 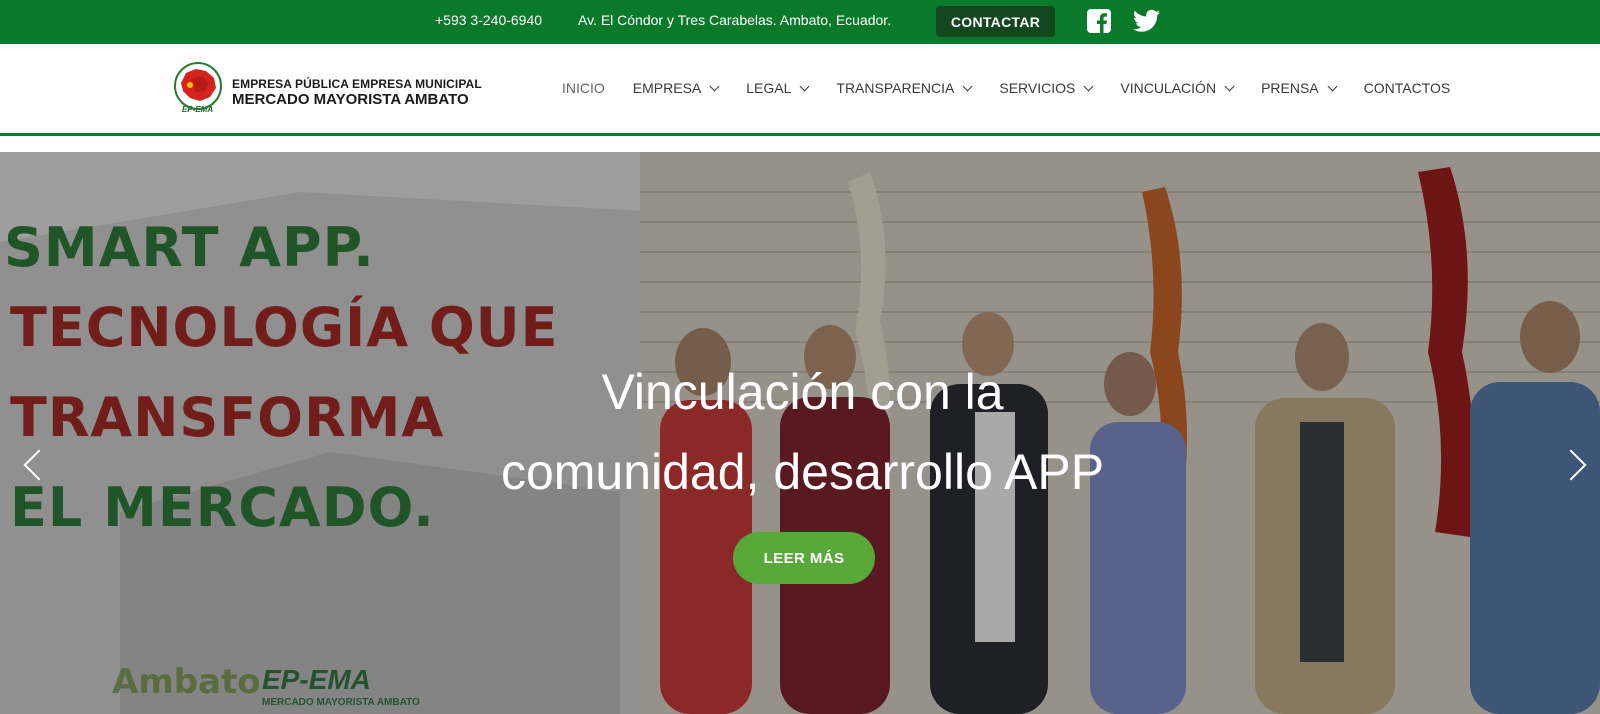 What do you see at coordinates (1037, 88) in the screenshot?
I see `nav-item-label: SERVICIOS` at bounding box center [1037, 88].